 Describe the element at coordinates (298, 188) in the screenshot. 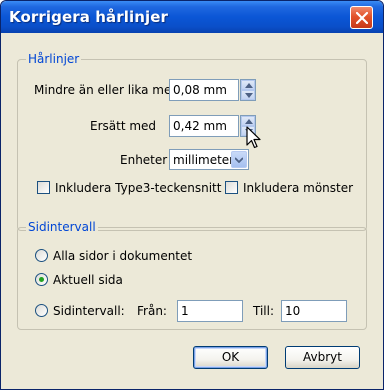

I see `include-patterns-label: Inkludera mönster` at that location.